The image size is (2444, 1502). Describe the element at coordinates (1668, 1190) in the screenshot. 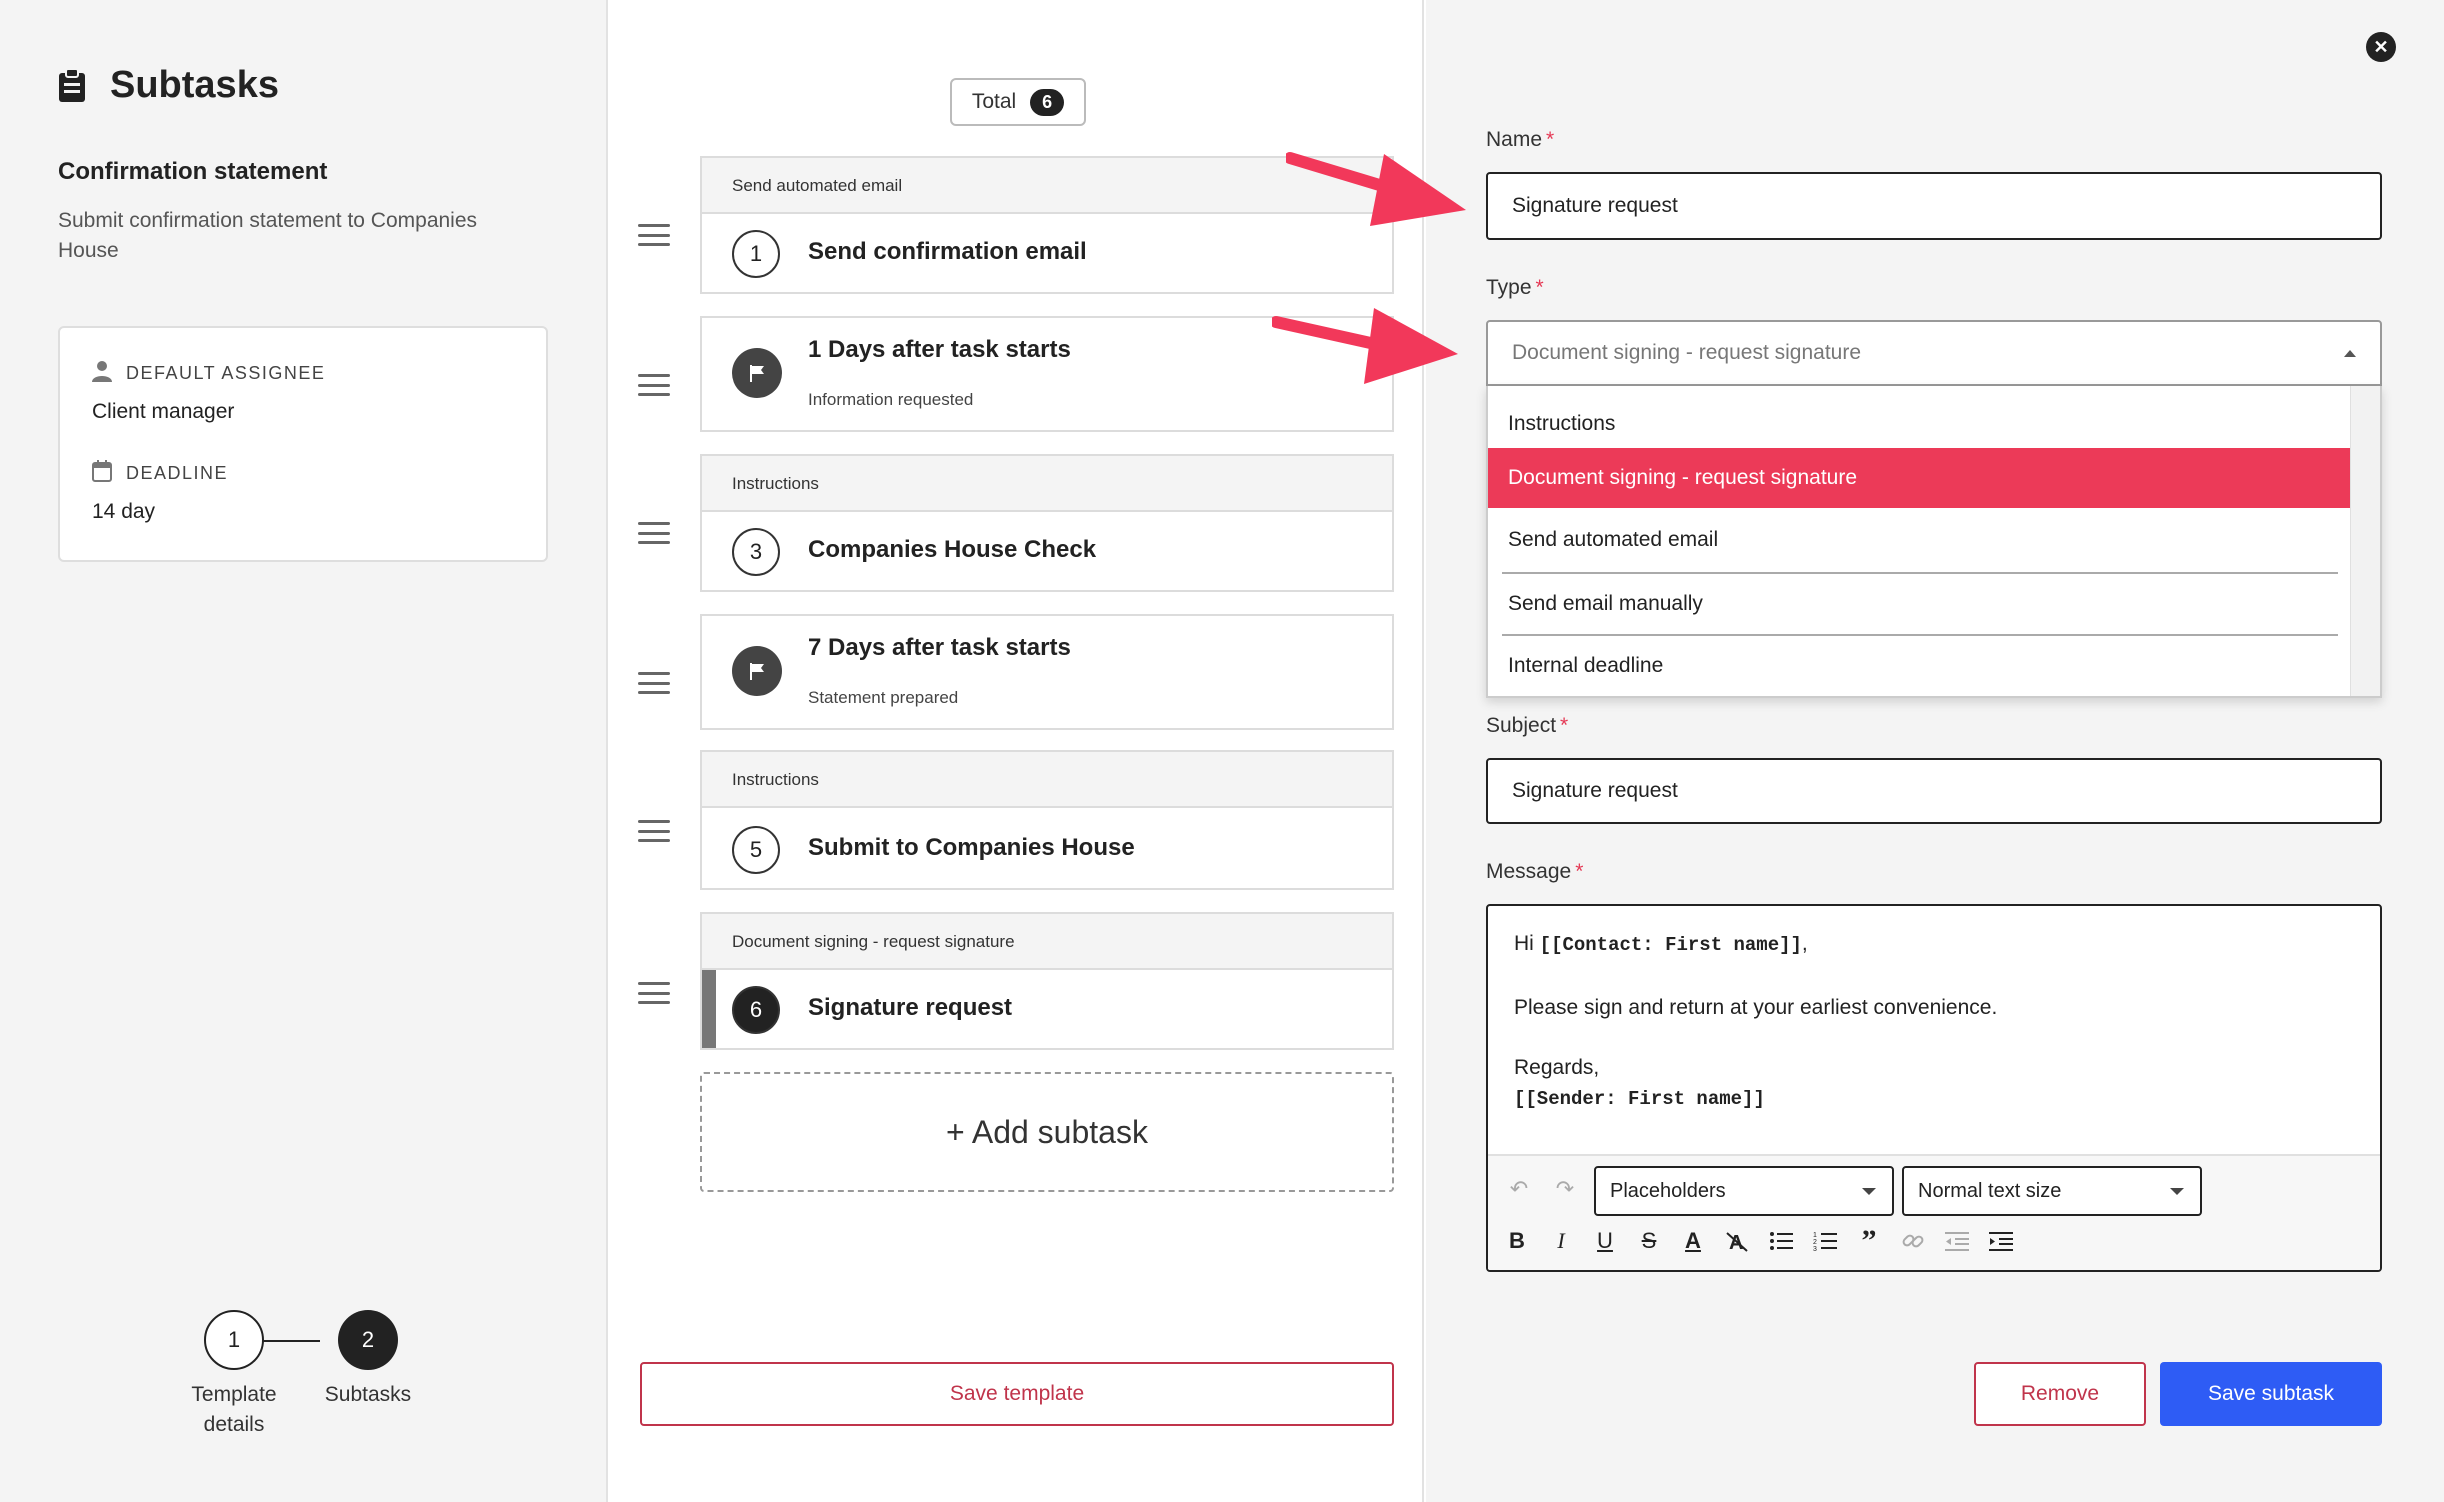

I see `placeholders-select-value: Placeholders` at that location.